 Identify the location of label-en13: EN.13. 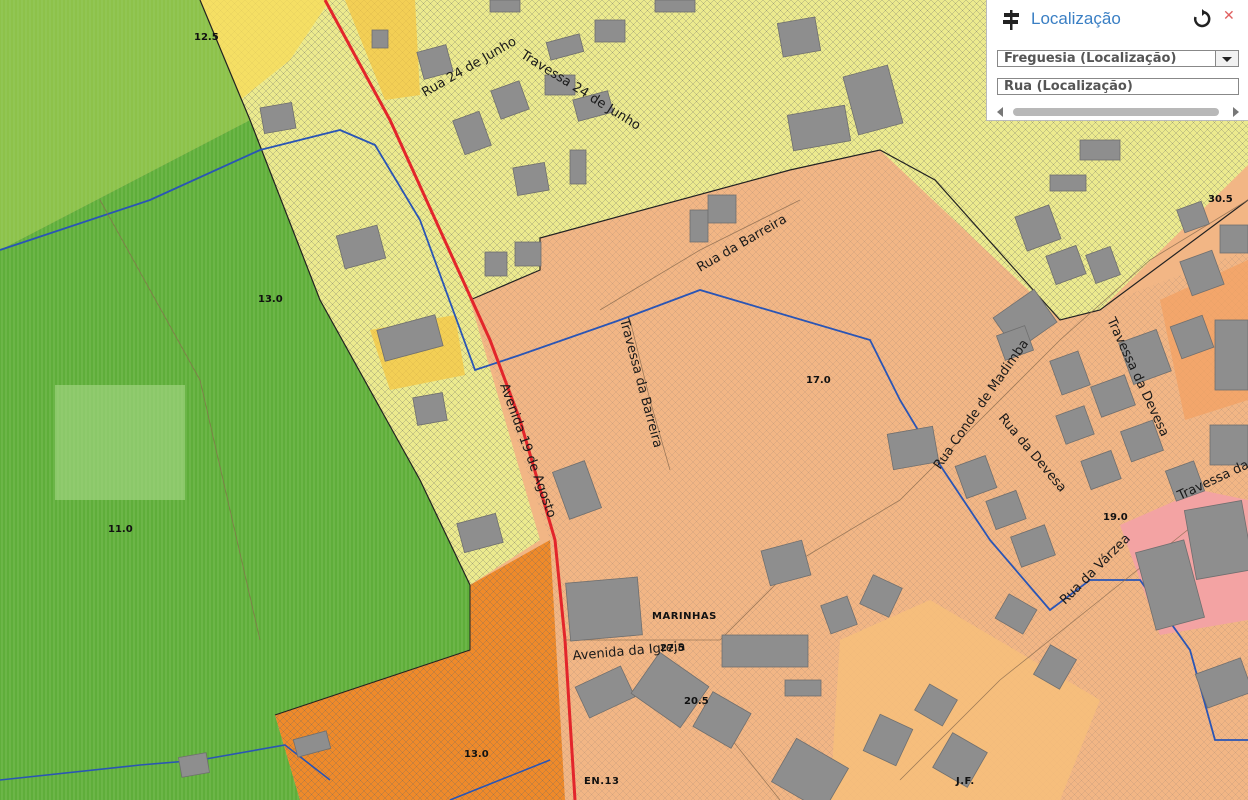
(601, 781).